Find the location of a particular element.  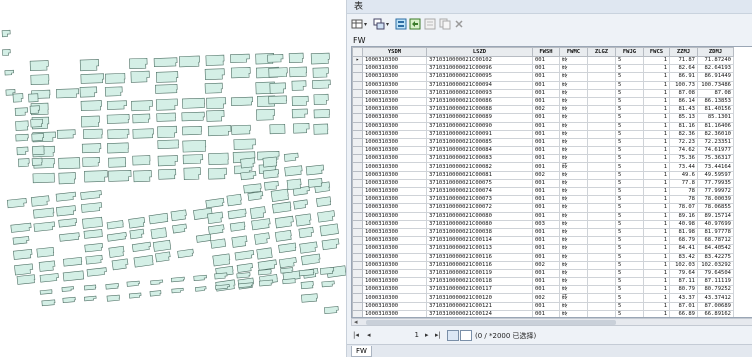

table-cell: 75.36 is located at coordinates (683, 159).